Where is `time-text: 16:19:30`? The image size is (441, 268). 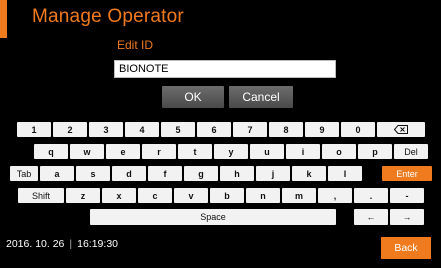 time-text: 16:19:30 is located at coordinates (97, 244).